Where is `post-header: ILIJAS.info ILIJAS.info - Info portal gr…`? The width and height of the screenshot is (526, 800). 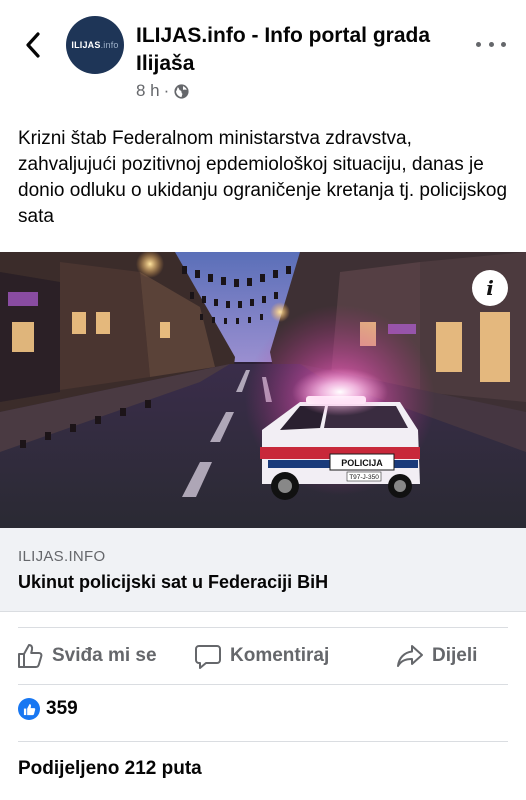 post-header: ILIJAS.info ILIJAS.info - Info portal gr… is located at coordinates (263, 56).